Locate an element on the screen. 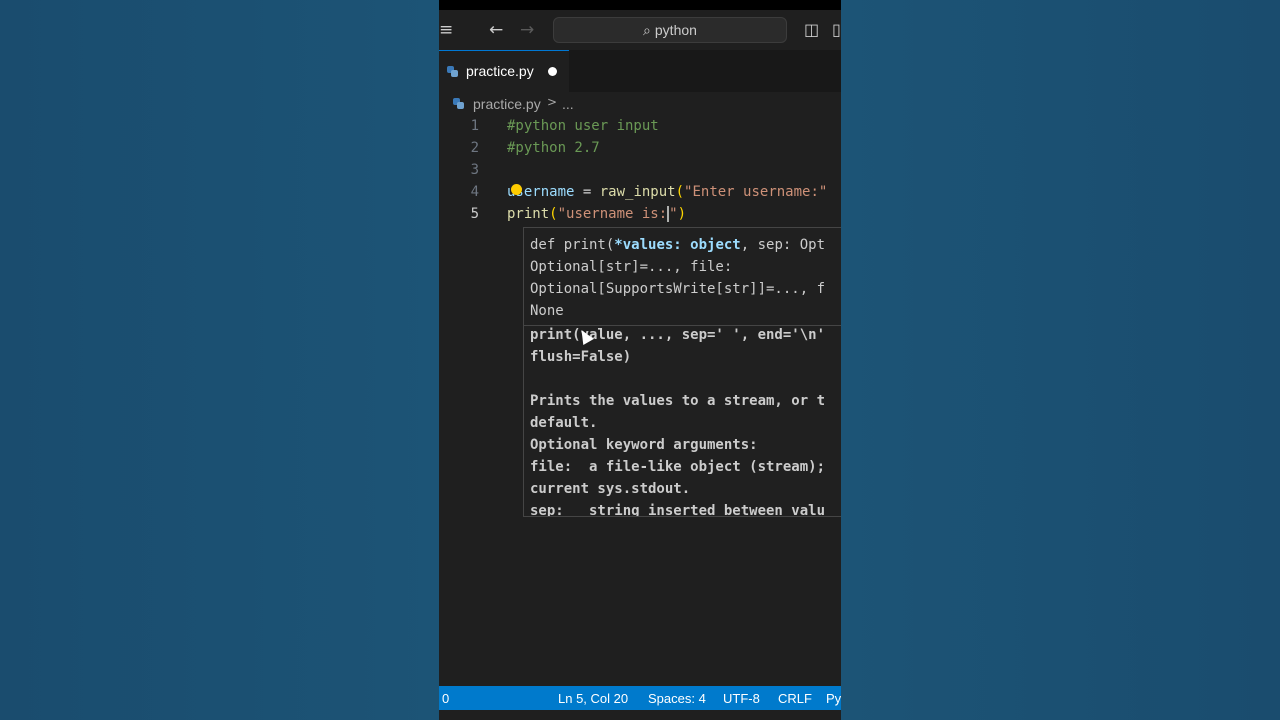 This screenshot has width=1280, height=720. doc-line: Prints the values to a stream, or t is located at coordinates (678, 401).